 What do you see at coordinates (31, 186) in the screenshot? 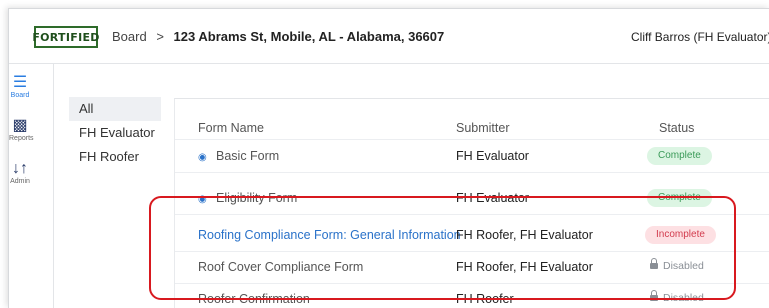
I see `icon-rail: ☰ Board ▩ Reports ↓↑ Admin` at bounding box center [31, 186].